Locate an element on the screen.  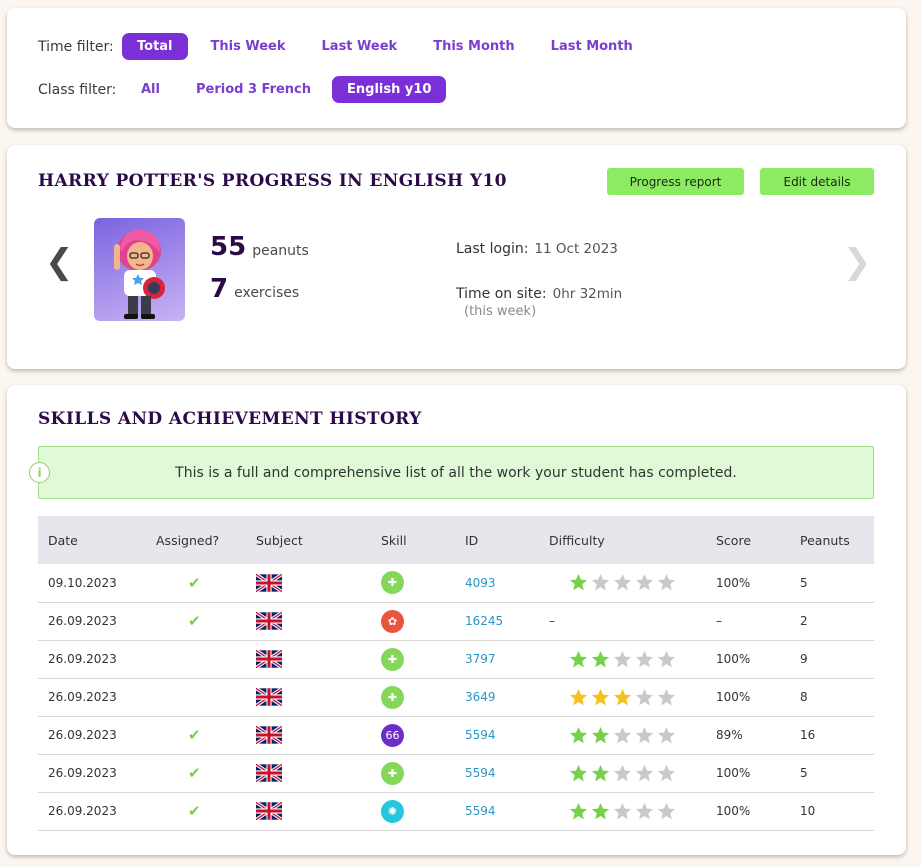
time-on-site-note: (this week) is located at coordinates (500, 311).